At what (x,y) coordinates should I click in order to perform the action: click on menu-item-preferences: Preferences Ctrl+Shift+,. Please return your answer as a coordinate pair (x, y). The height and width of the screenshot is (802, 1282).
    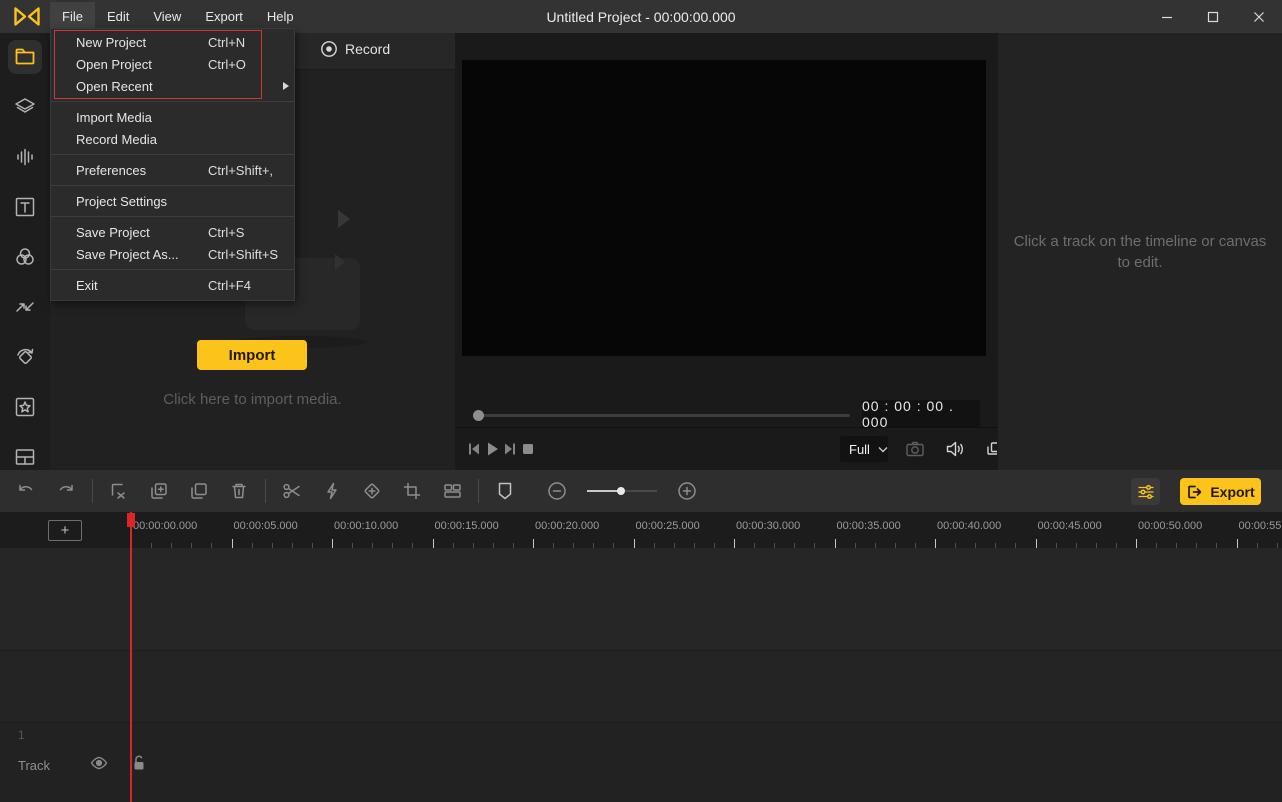
    Looking at the image, I should click on (172, 170).